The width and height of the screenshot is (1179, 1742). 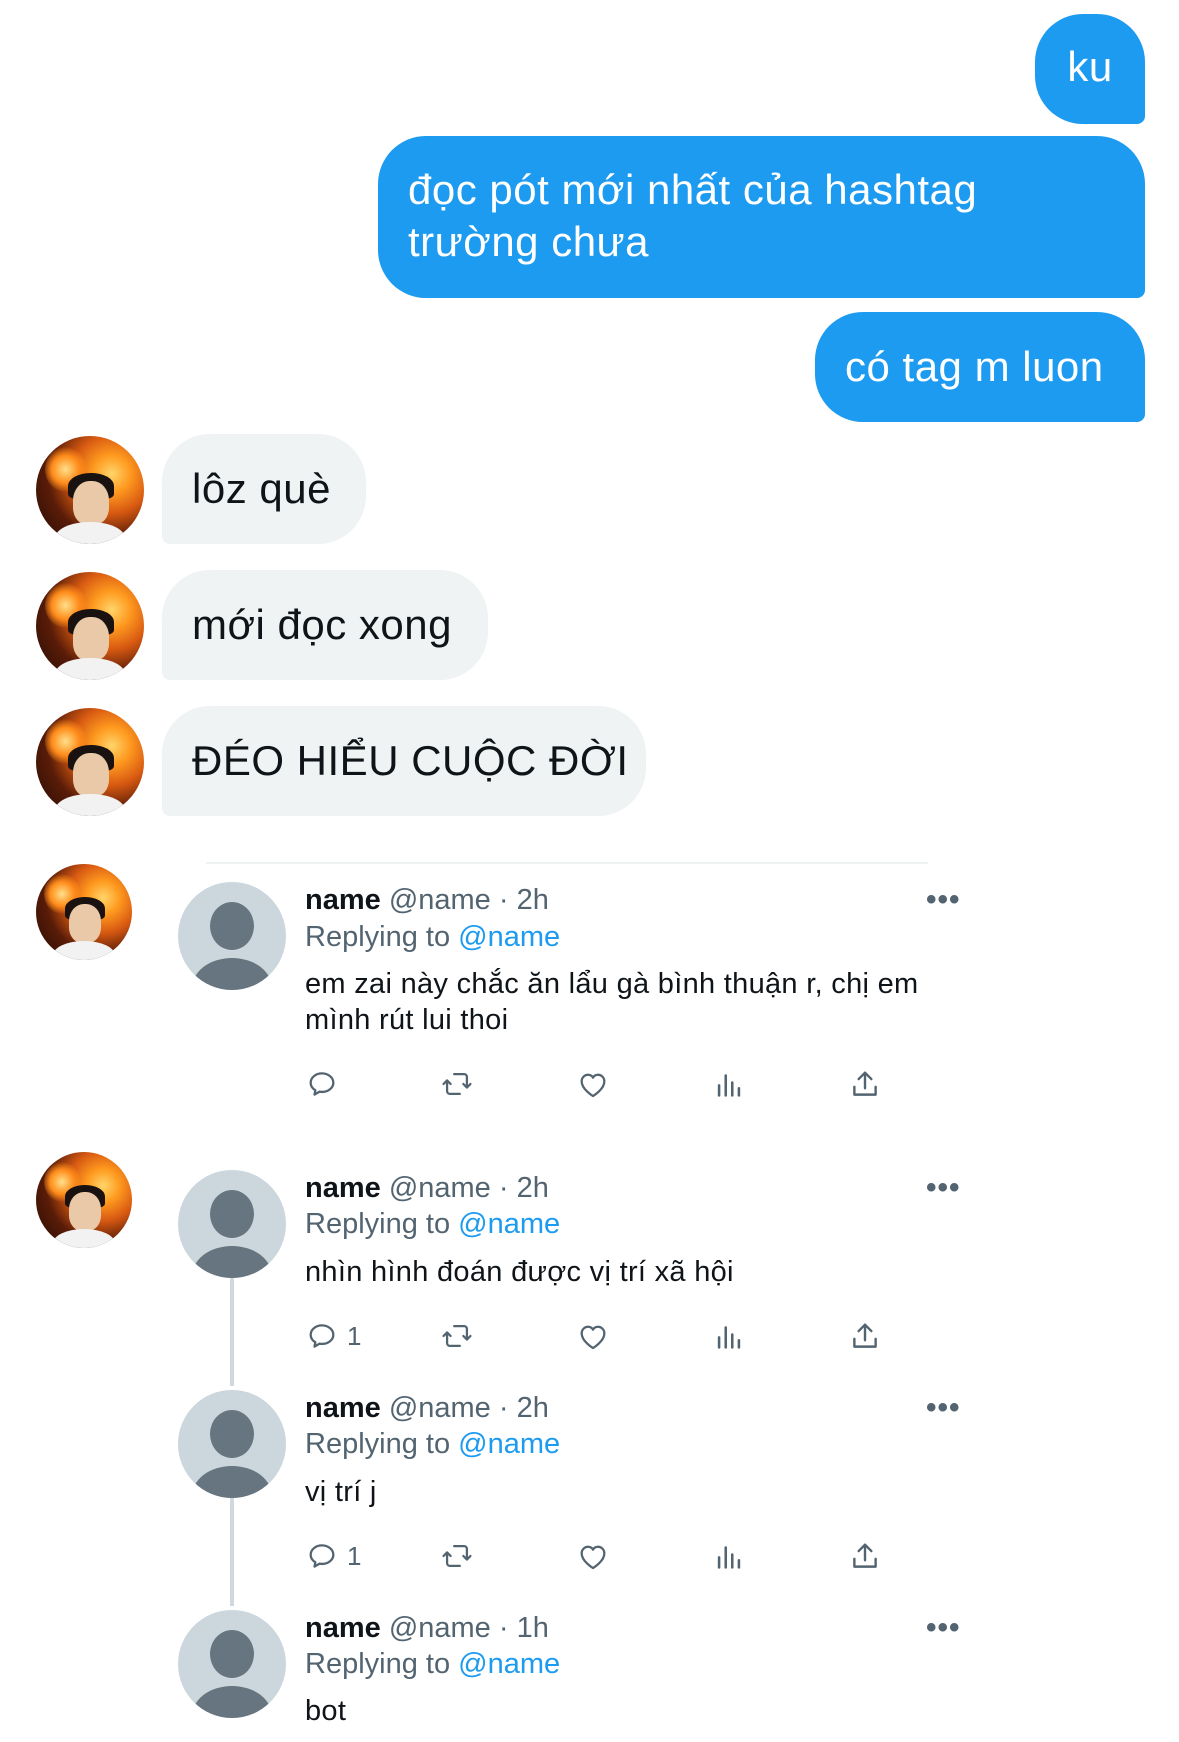 I want to click on message-text: ĐÉO HIỂU CUỘC ĐỜI, so click(x=410, y=760).